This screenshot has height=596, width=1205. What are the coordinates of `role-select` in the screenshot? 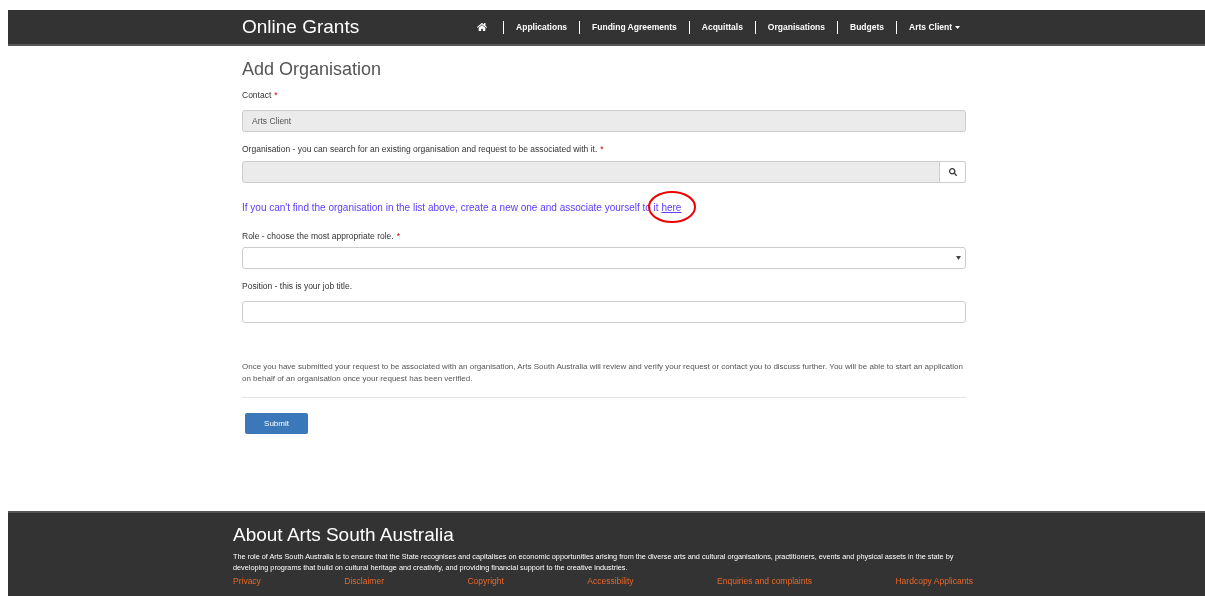 It's located at (604, 258).